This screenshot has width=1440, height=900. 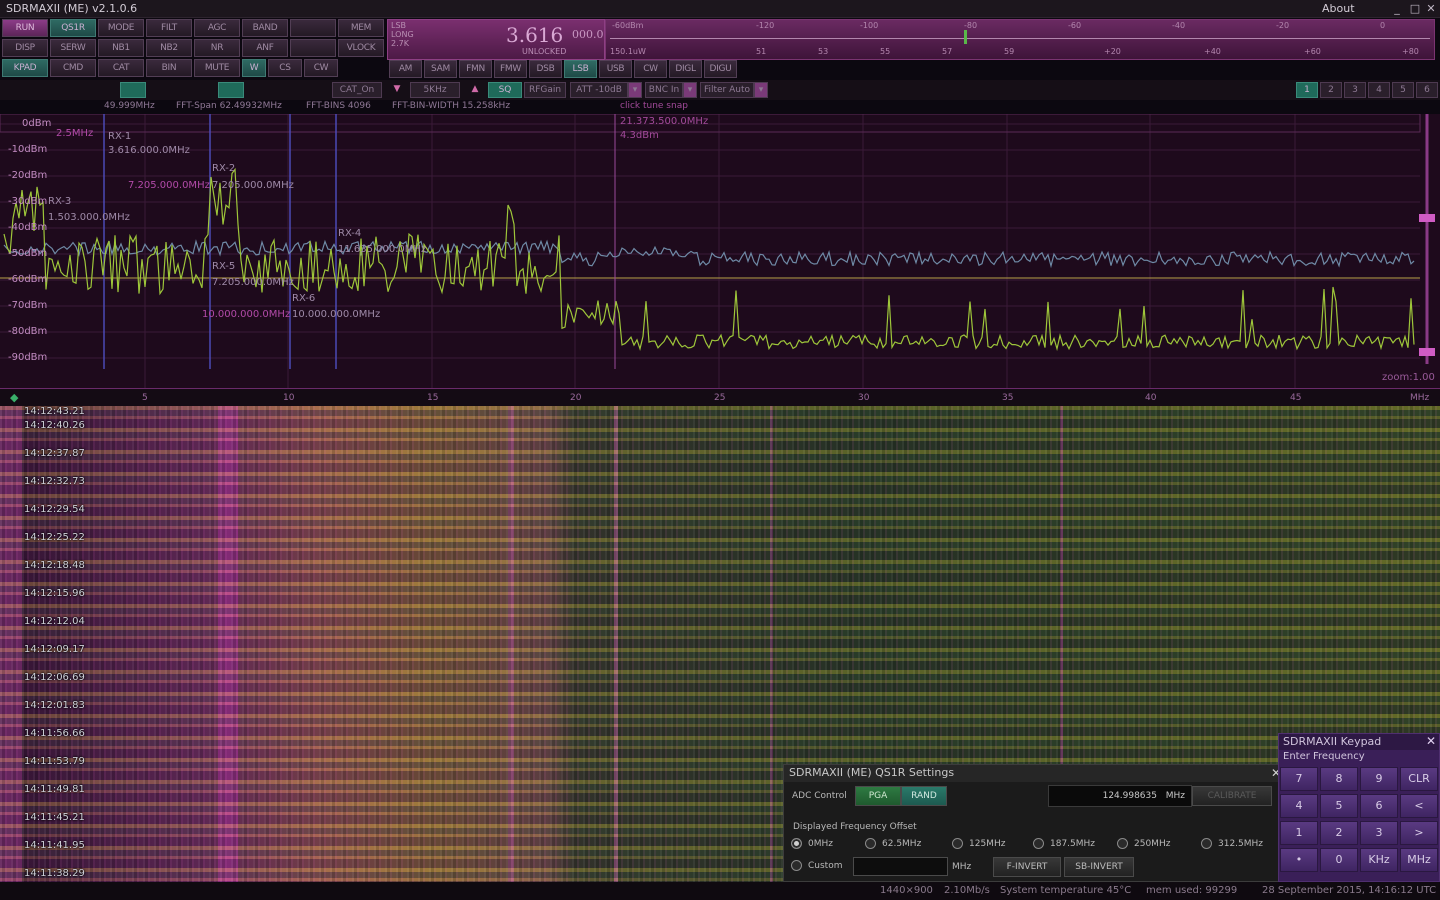 I want to click on vfo-frequency-sub: 000.0, so click(x=588, y=34).